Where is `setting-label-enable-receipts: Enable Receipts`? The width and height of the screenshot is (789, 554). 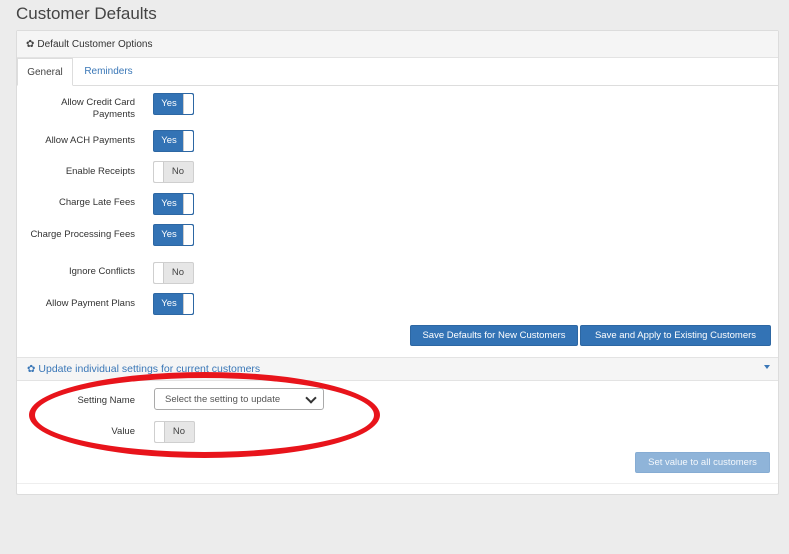 setting-label-enable-receipts: Enable Receipts is located at coordinates (100, 171).